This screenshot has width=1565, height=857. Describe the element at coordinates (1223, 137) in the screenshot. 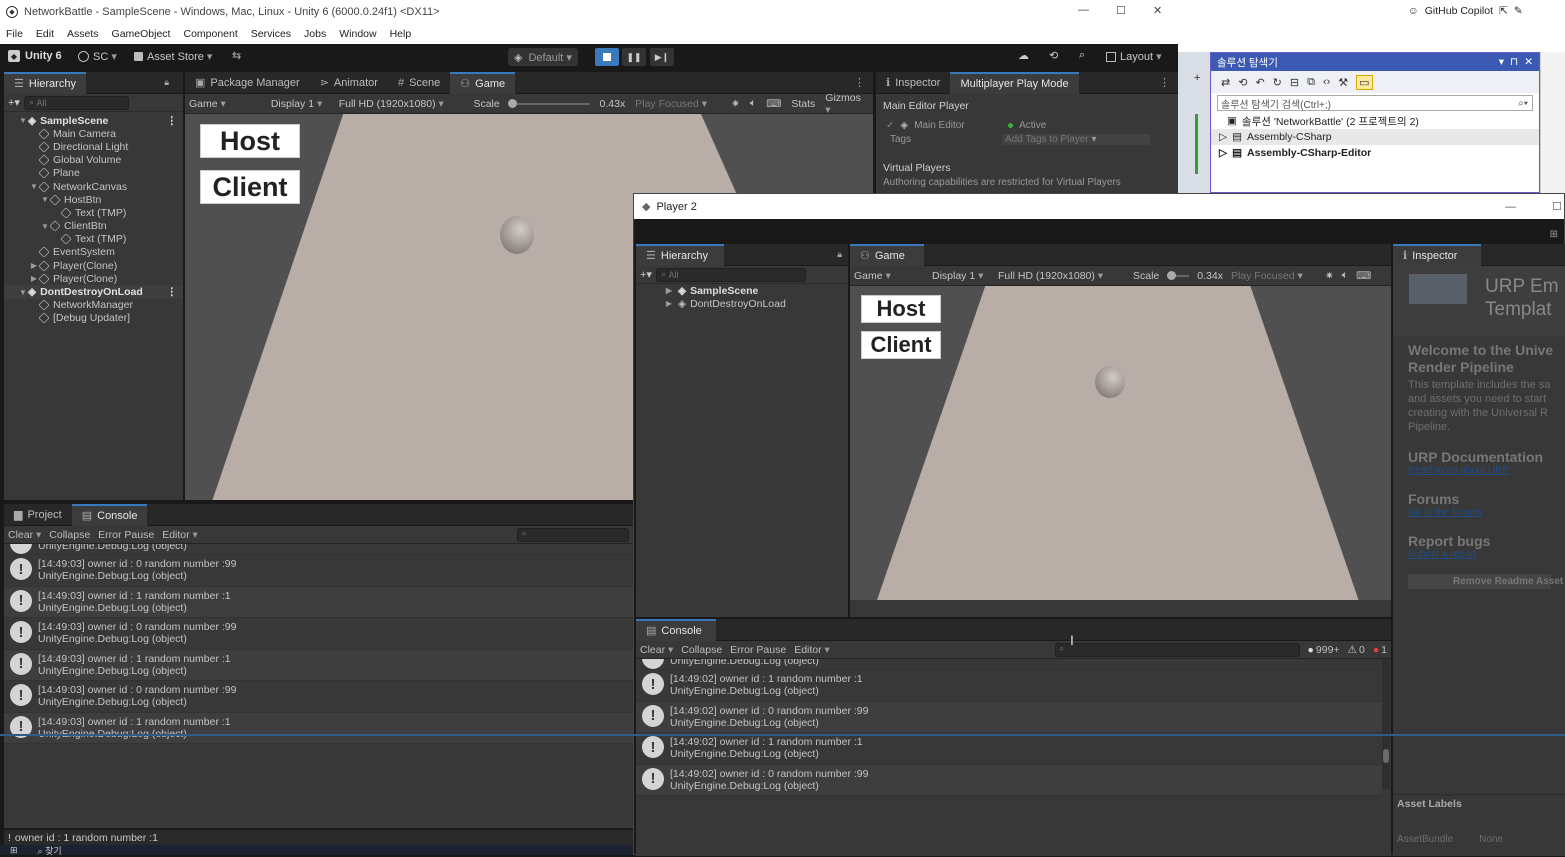

I see `expand-icon: ▷` at that location.